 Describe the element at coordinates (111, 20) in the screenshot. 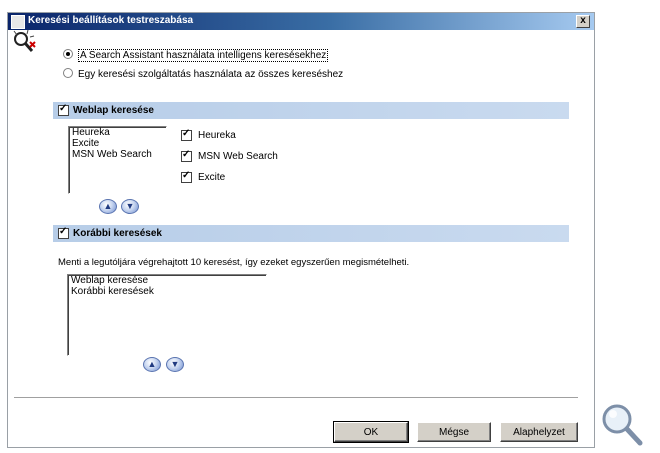

I see `window-title: Keresési beállítások testreszabása` at that location.